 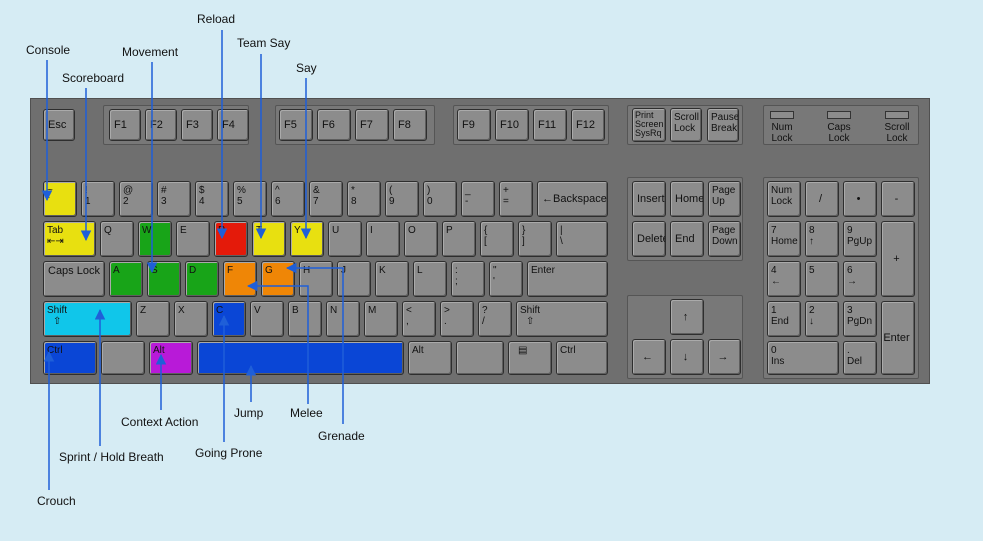 What do you see at coordinates (341, 436) in the screenshot?
I see `label-grenade: Grenade` at bounding box center [341, 436].